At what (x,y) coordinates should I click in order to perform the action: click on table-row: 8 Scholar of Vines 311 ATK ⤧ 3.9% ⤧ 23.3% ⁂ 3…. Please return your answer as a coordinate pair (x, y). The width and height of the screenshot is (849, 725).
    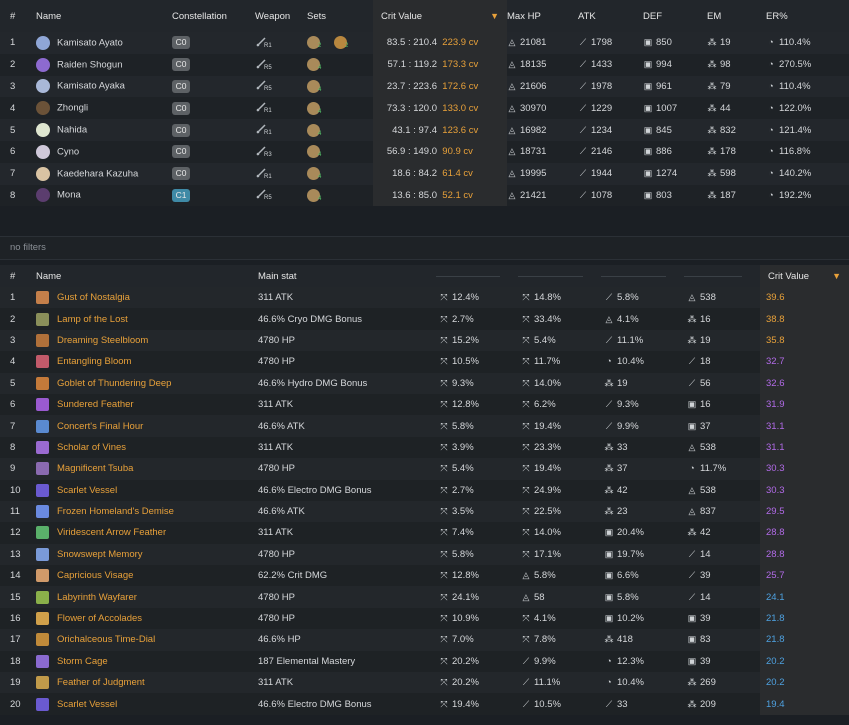
    Looking at the image, I should click on (424, 447).